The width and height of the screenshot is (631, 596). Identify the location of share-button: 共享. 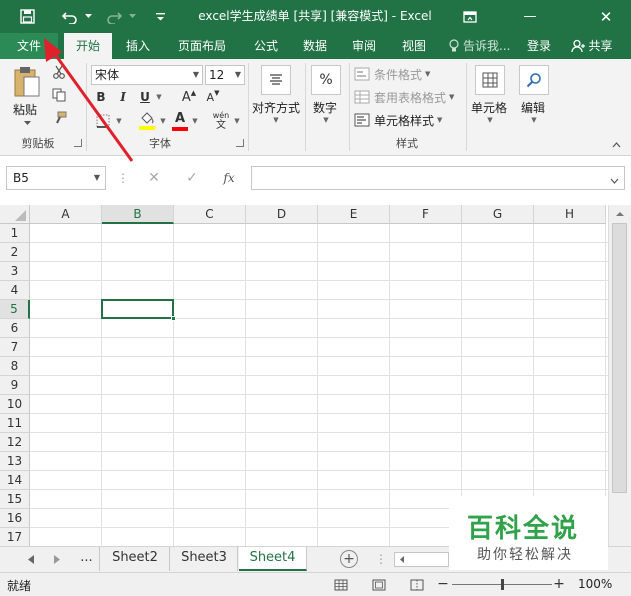
(592, 46).